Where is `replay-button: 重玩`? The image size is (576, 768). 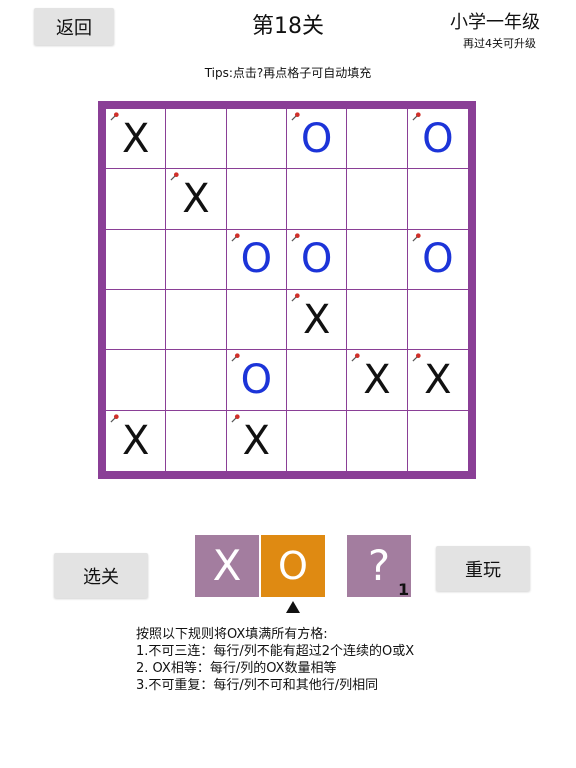
replay-button: 重玩 is located at coordinates (483, 568).